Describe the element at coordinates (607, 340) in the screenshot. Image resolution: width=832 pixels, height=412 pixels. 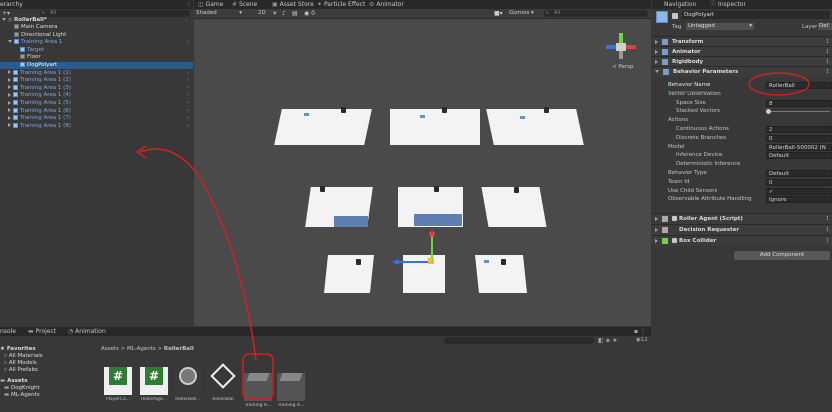
I see `project-filter-icons: ◧ ◈ ★` at that location.